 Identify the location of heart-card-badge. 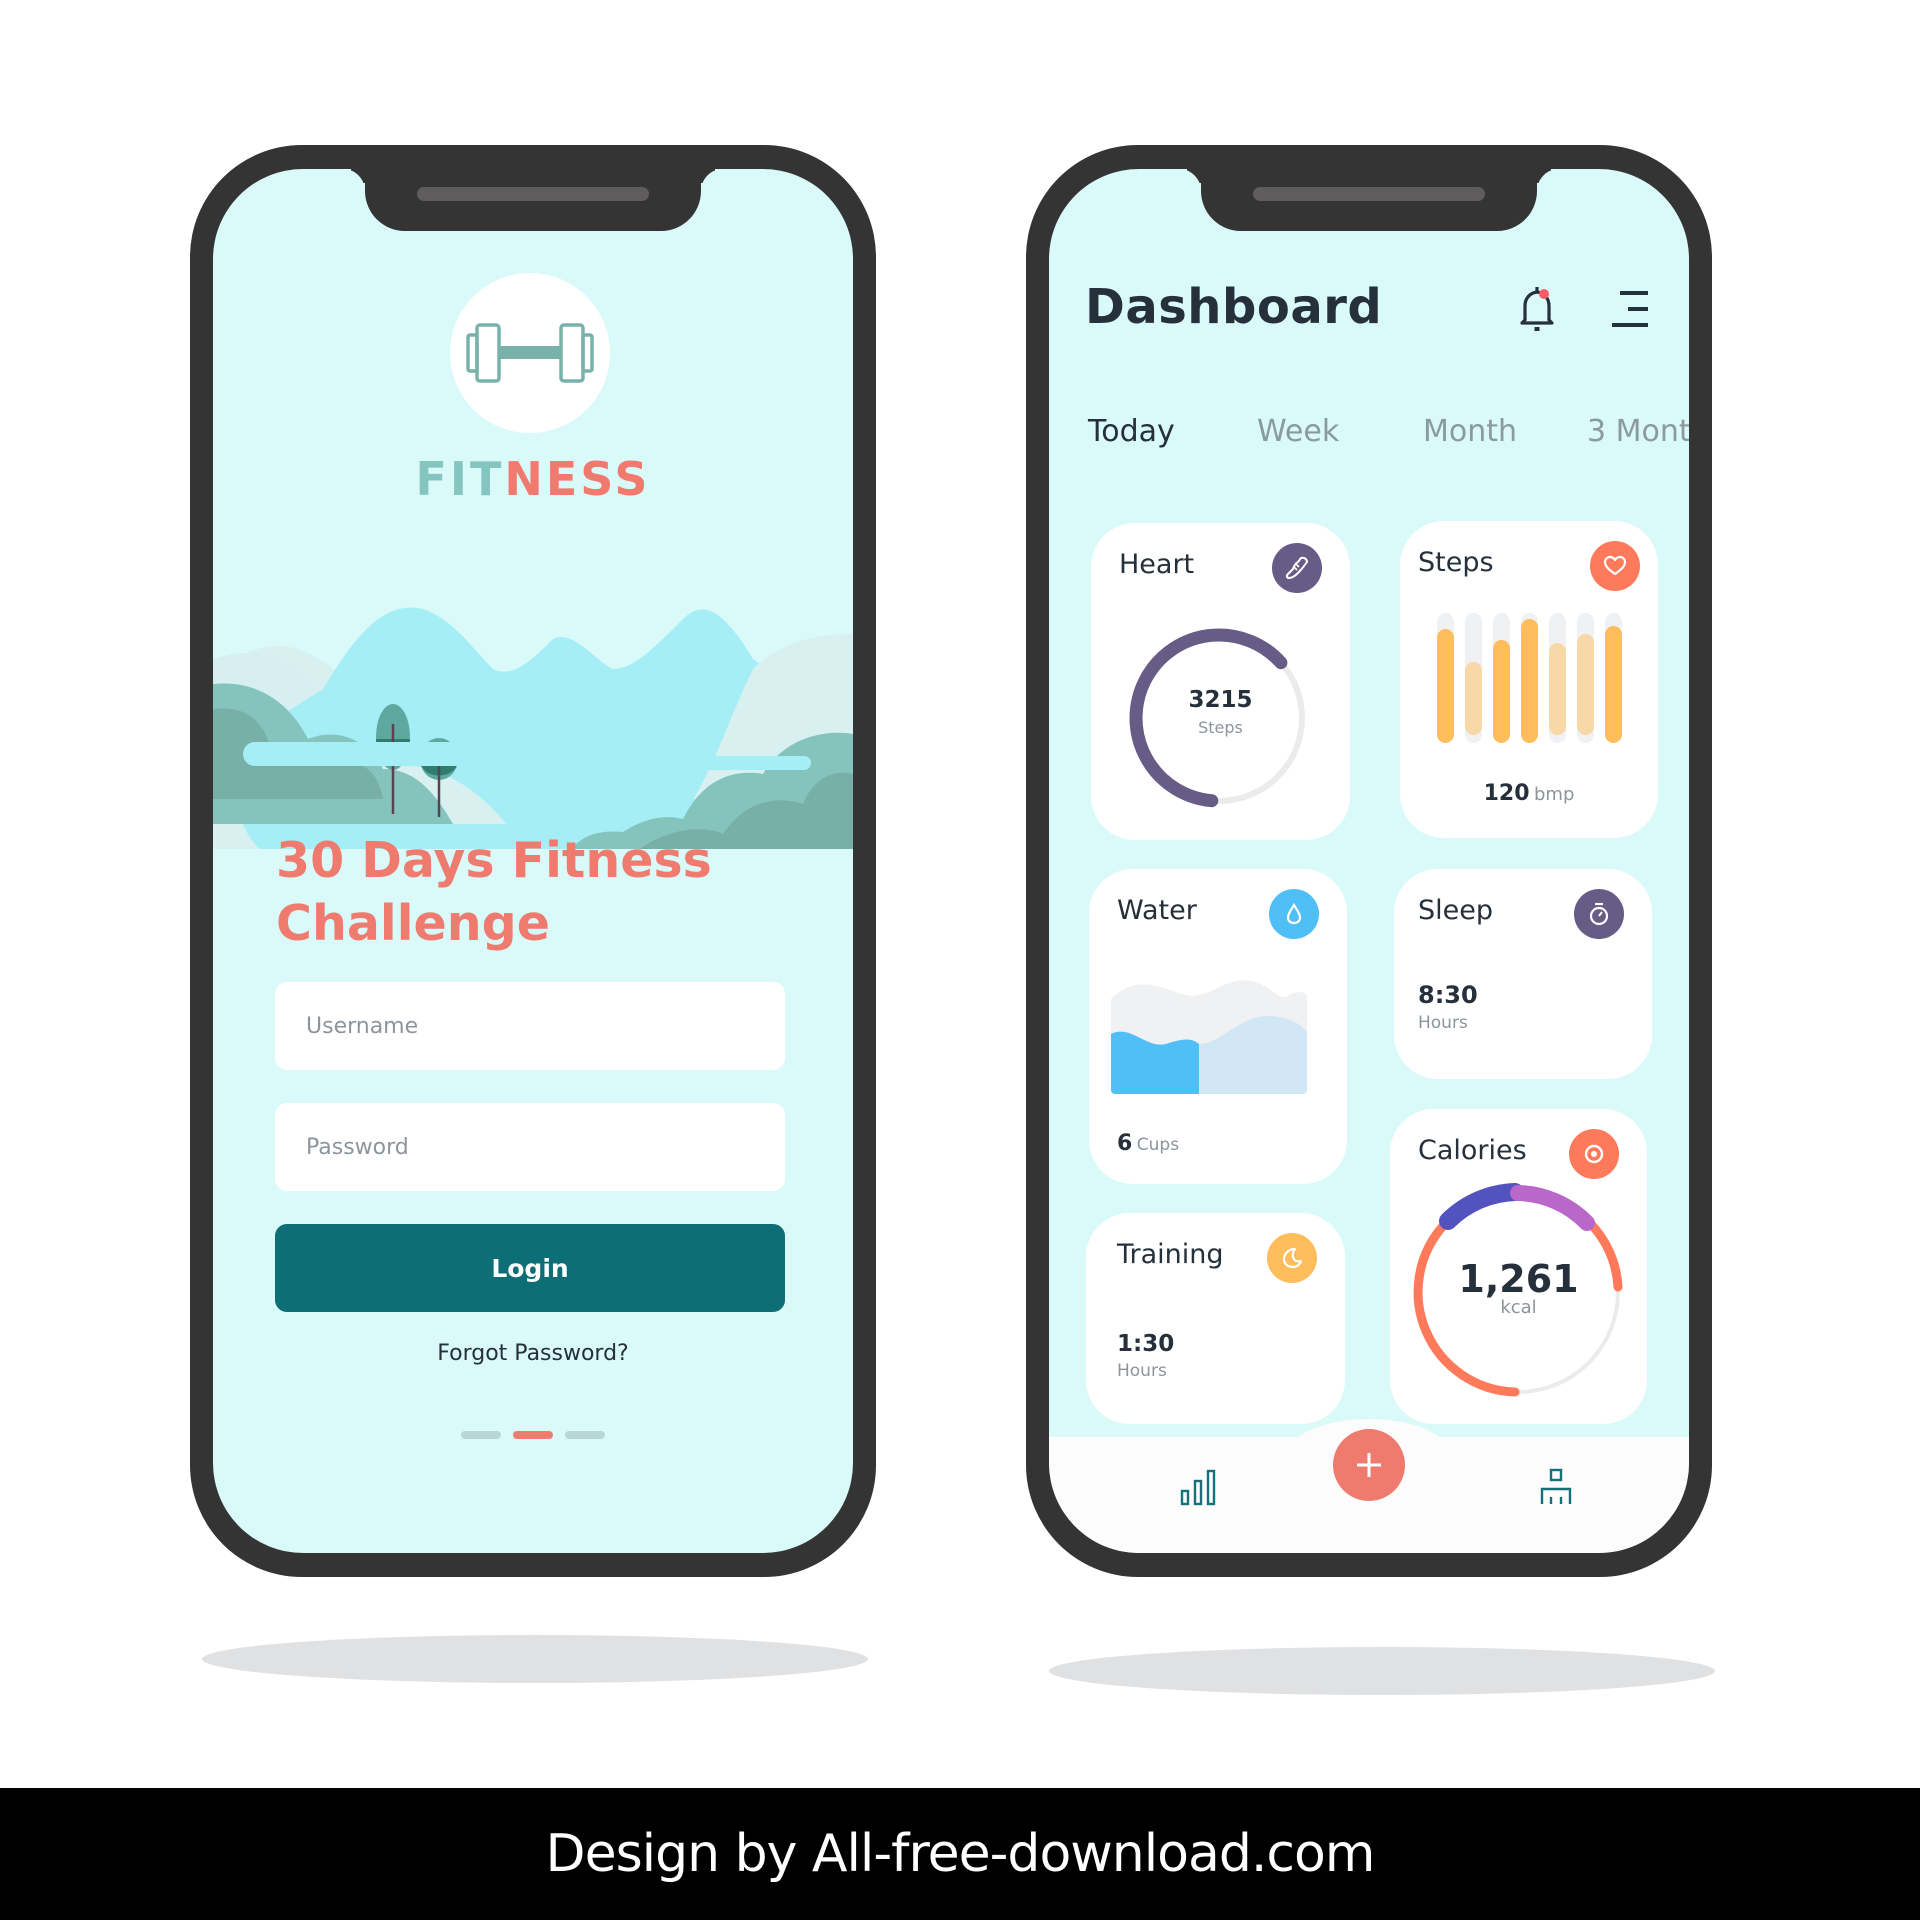
(1297, 568).